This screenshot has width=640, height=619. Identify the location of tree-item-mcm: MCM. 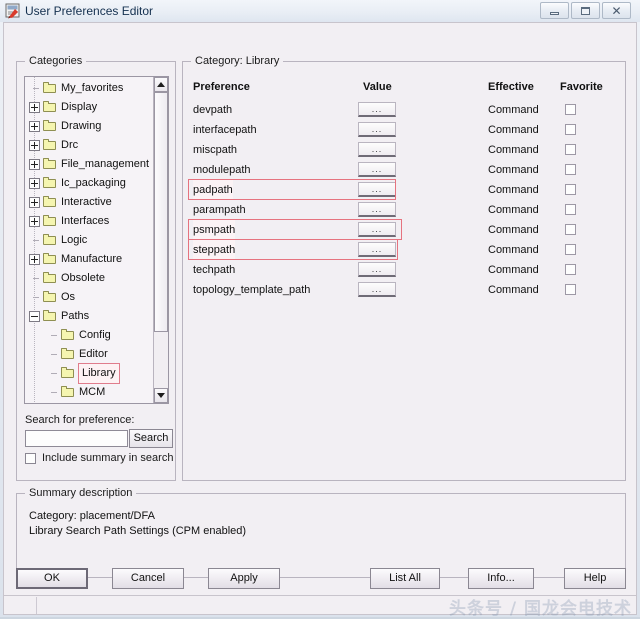
(90, 392).